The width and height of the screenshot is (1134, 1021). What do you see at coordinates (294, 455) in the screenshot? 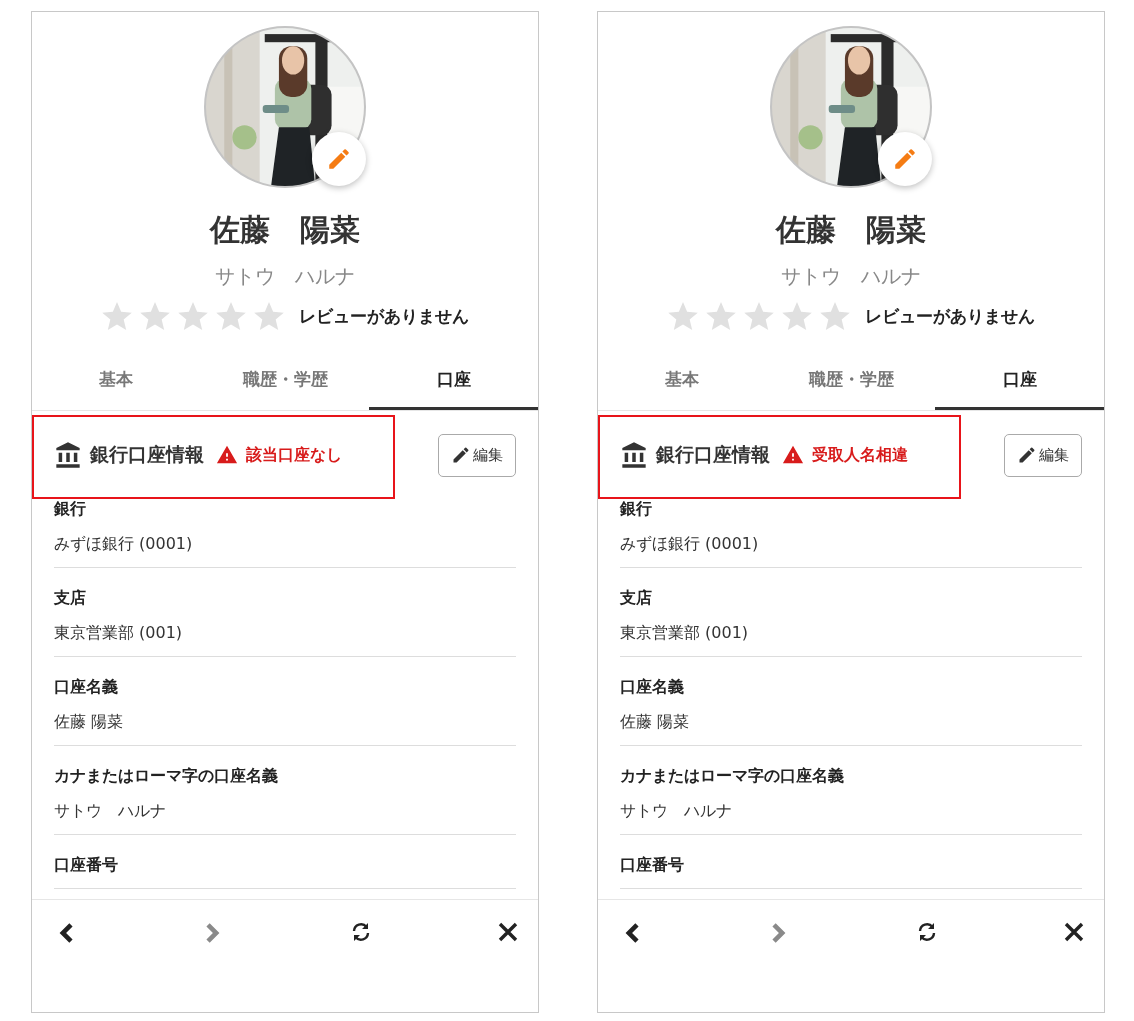
I see `warning-text: 該当口座なし` at bounding box center [294, 455].